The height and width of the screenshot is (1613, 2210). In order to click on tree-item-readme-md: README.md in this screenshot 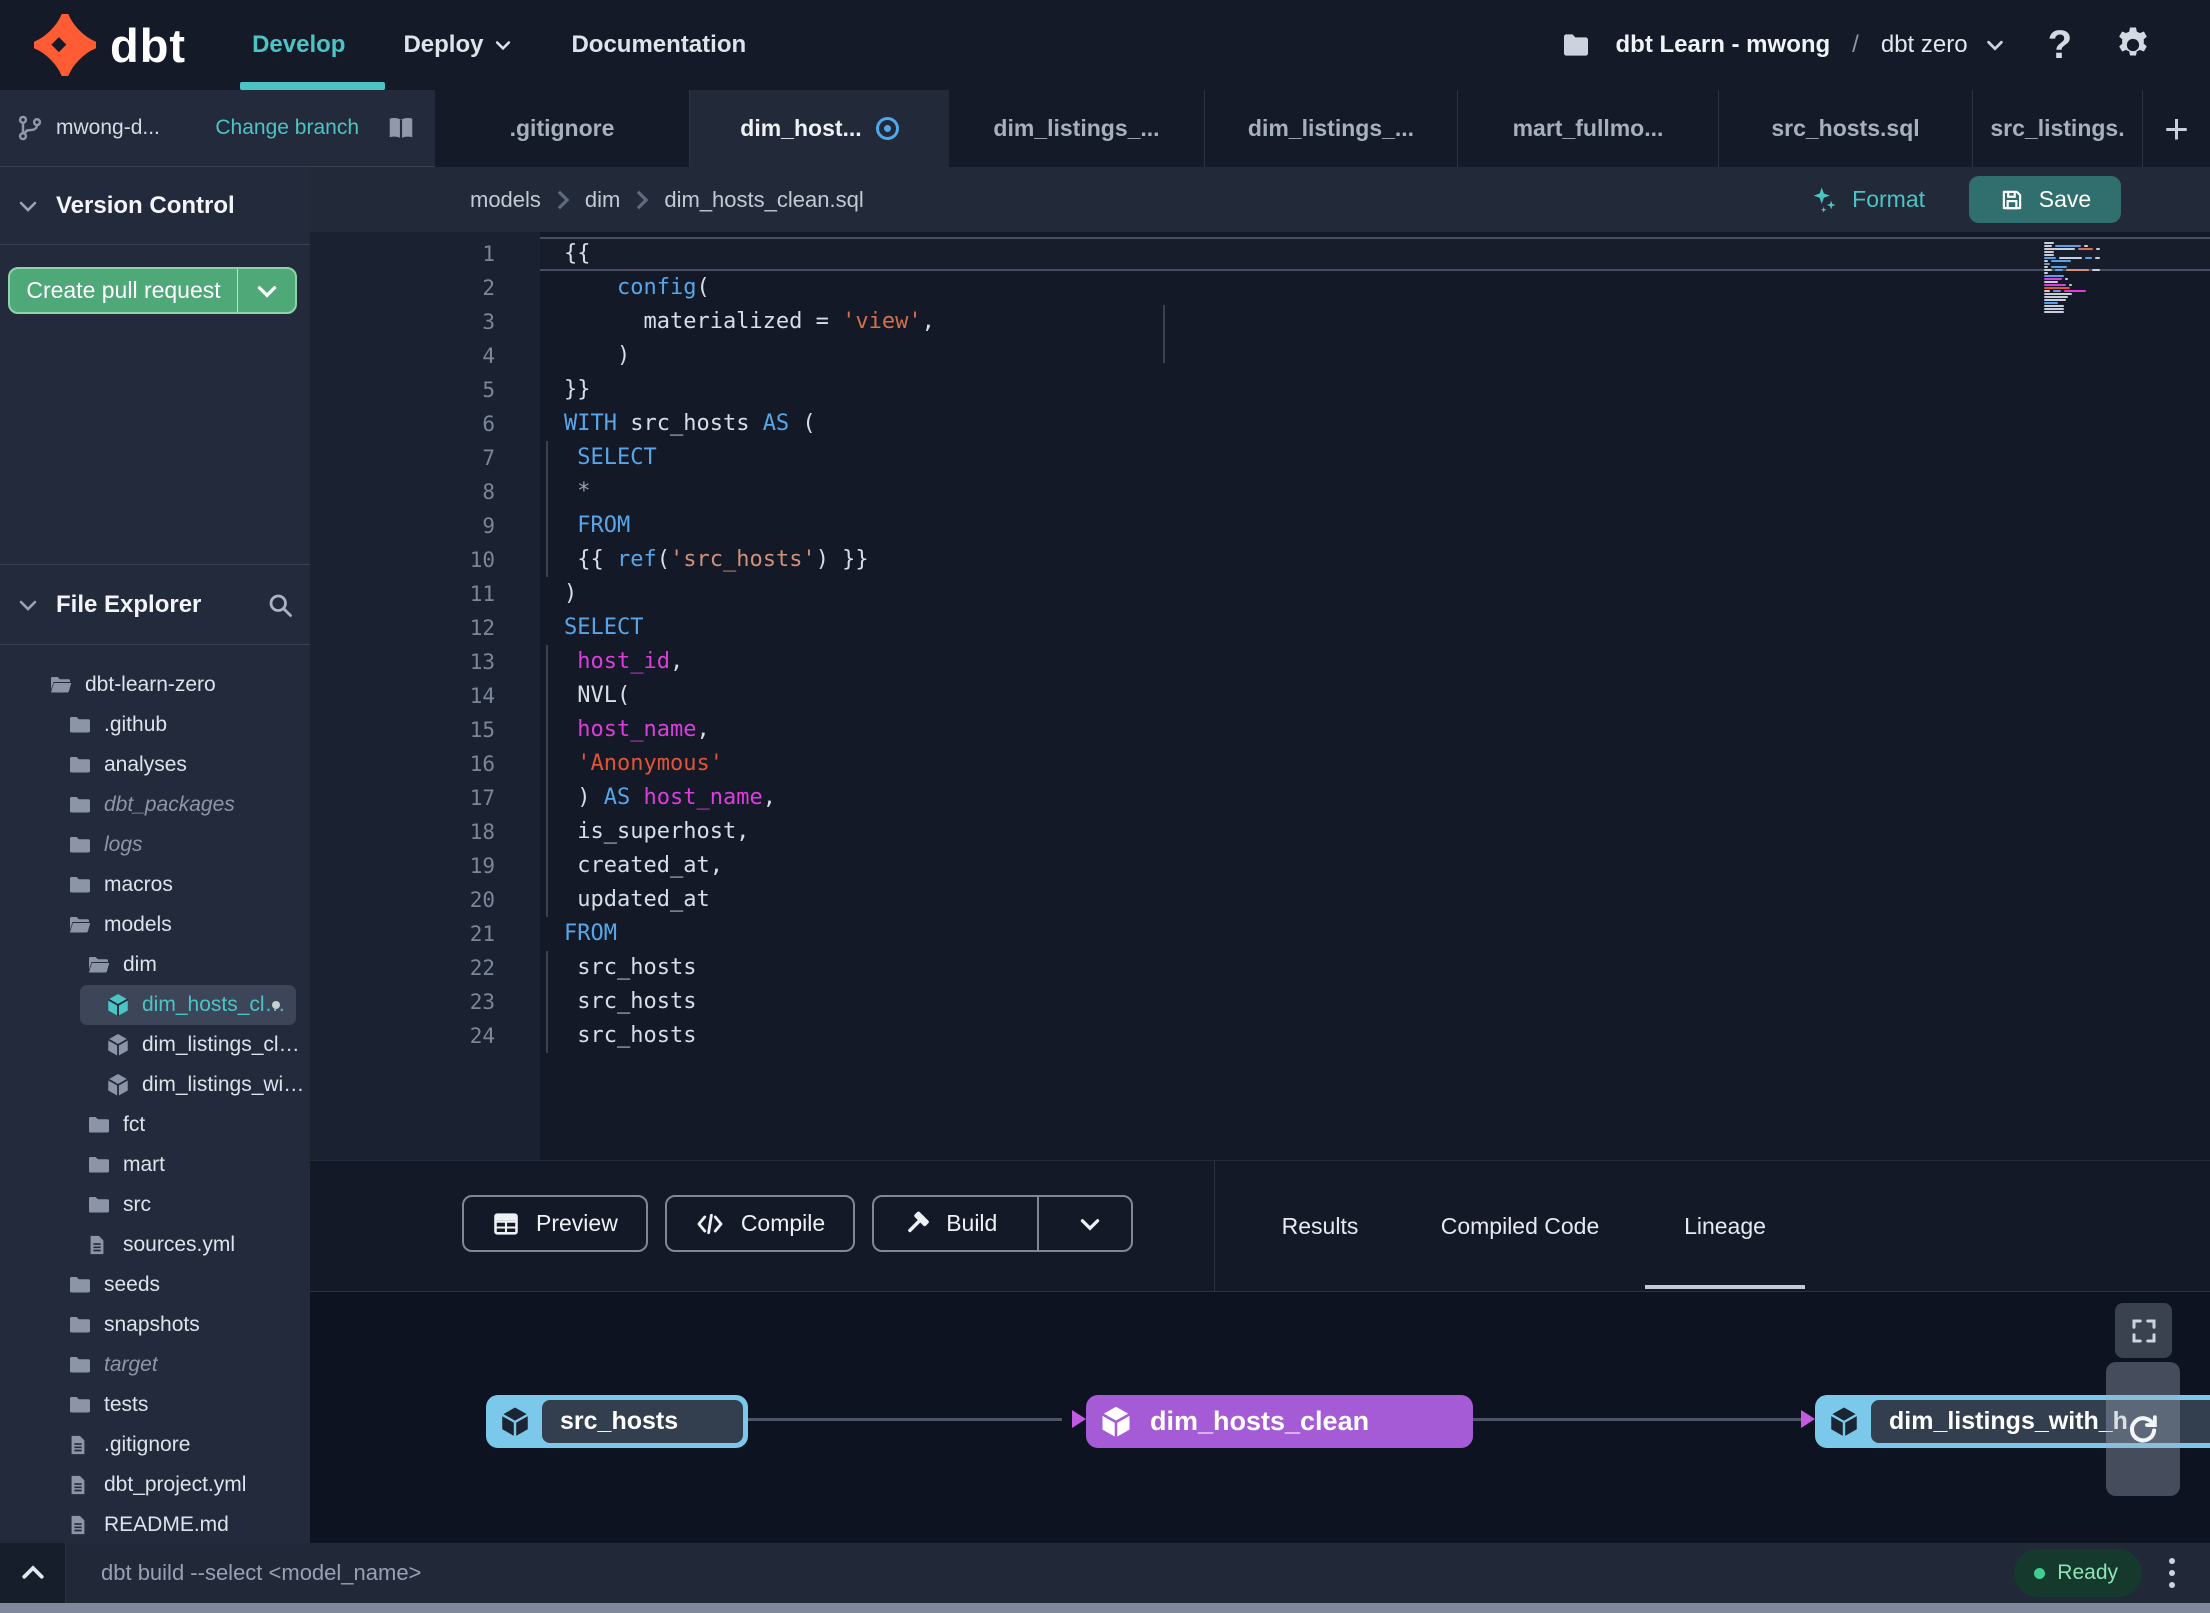, I will do `click(155, 1524)`.